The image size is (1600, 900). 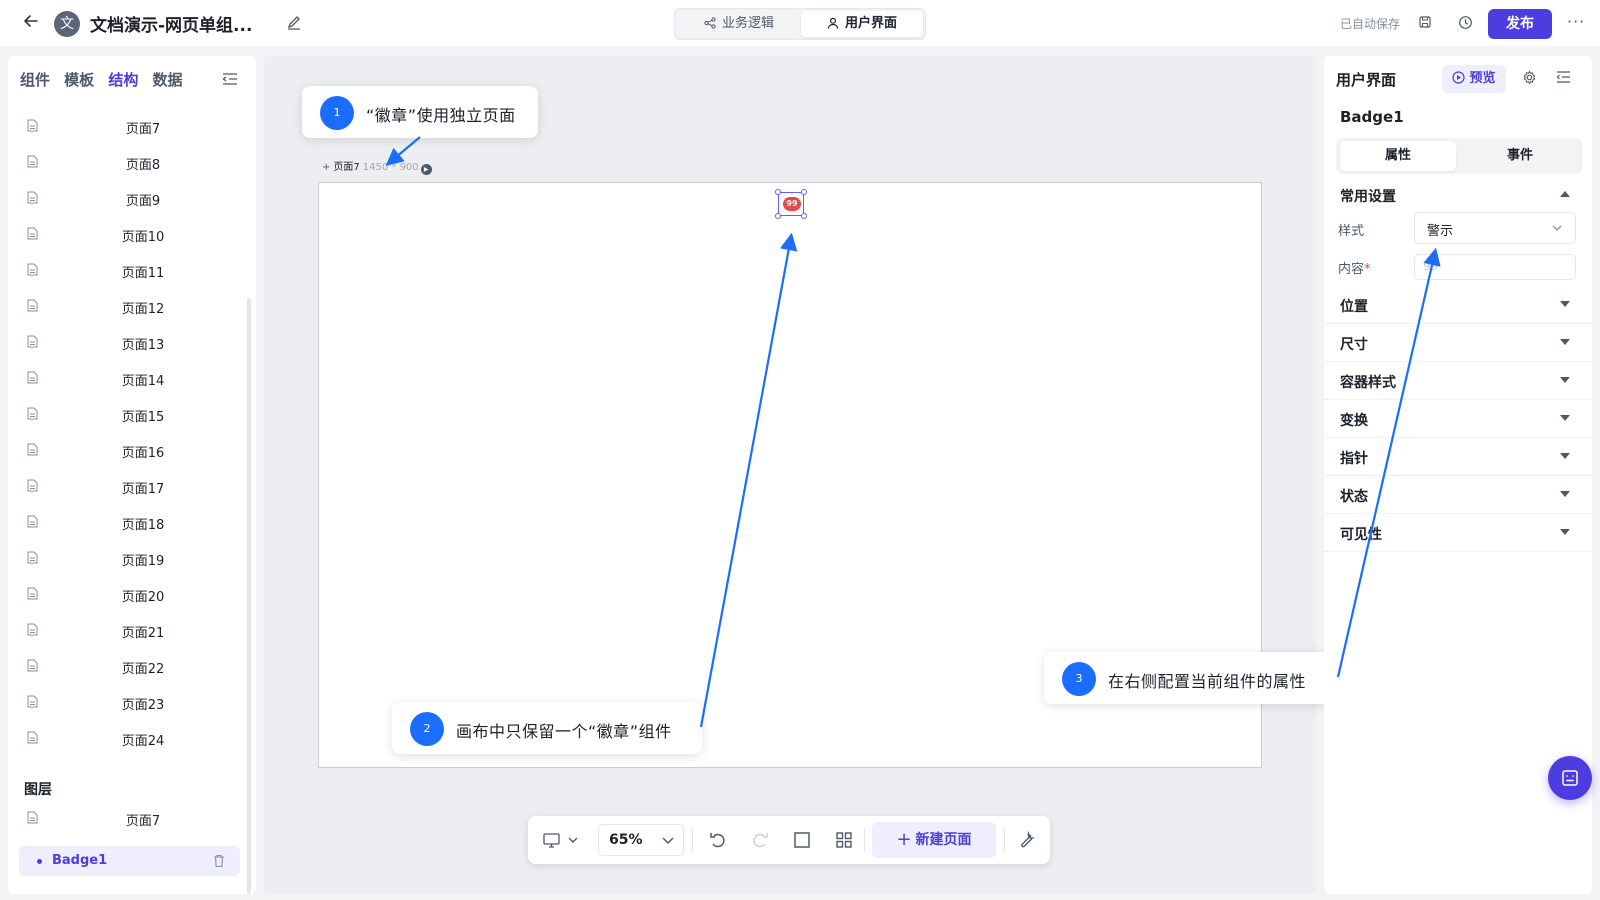 I want to click on section-row: 状态, so click(x=1458, y=495).